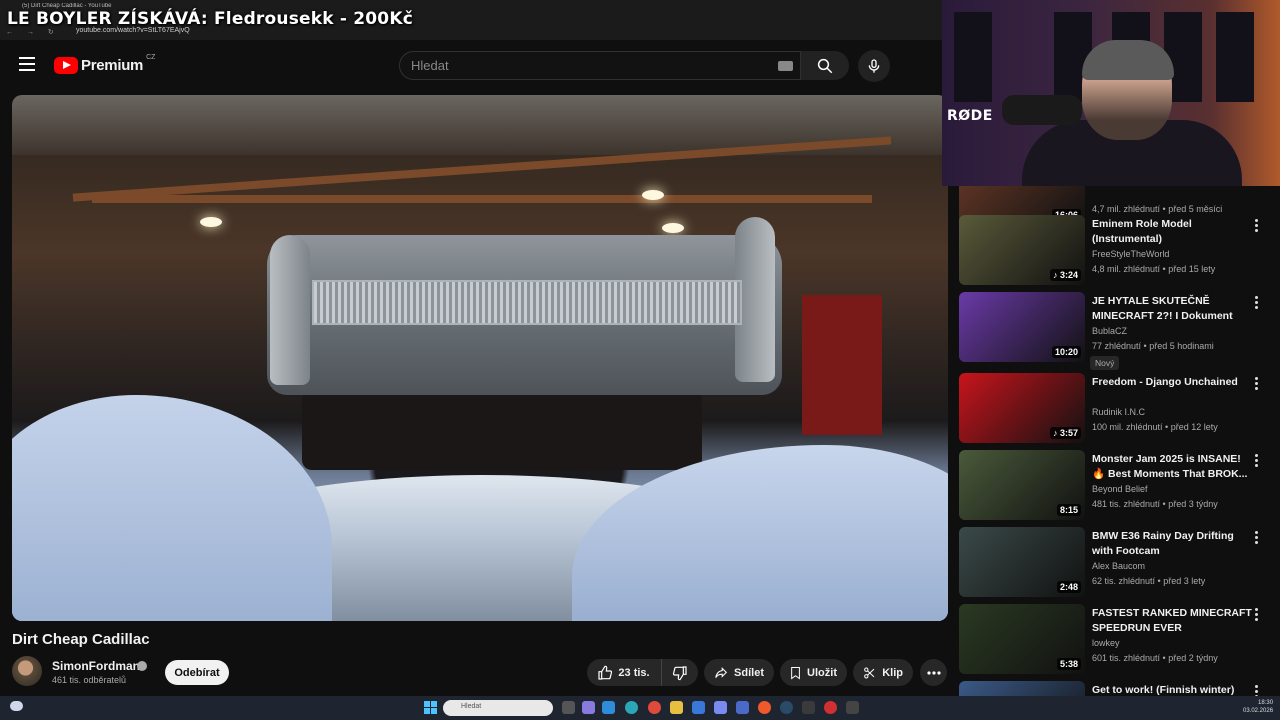 This screenshot has height=720, width=1280. What do you see at coordinates (1172, 544) in the screenshot?
I see `recommendation-title: BMW E36 Rainy Day Drifting with Footcam` at bounding box center [1172, 544].